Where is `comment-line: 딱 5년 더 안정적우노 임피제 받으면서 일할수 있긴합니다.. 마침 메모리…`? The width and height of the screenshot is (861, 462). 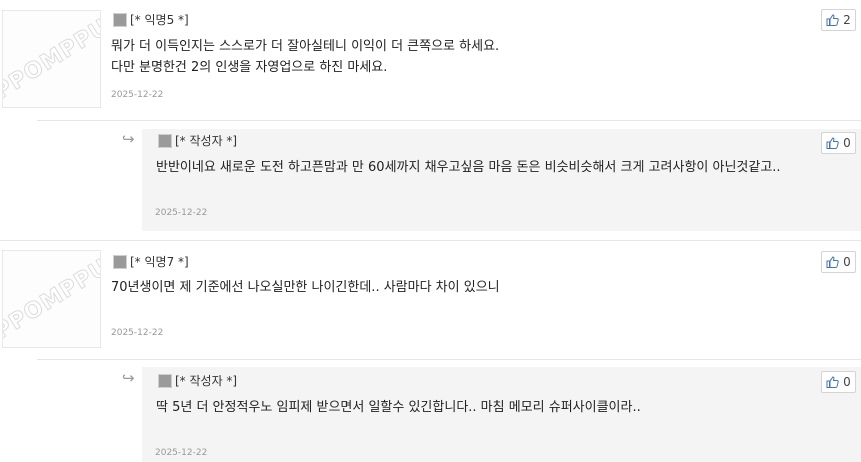
comment-line: 딱 5년 더 안정적우노 임피제 받으면서 일할수 있긴합니다.. 마침 메모리… is located at coordinates (398, 407).